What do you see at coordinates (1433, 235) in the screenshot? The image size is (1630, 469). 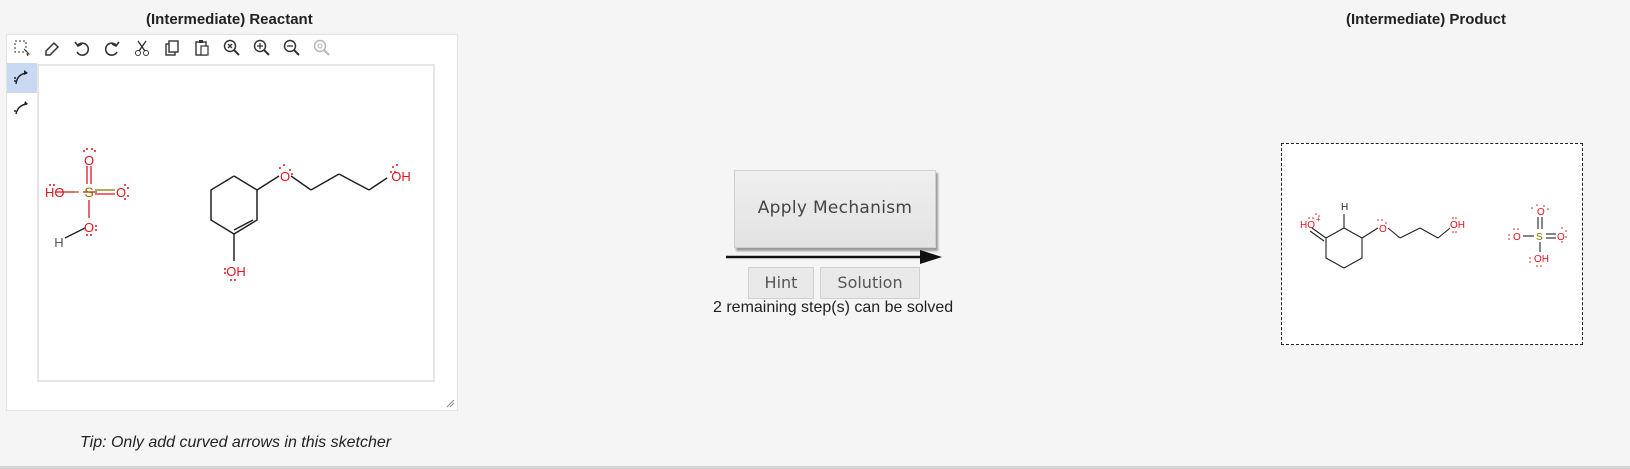 I see `product-structure: HO H O OH O O S O OH +` at bounding box center [1433, 235].